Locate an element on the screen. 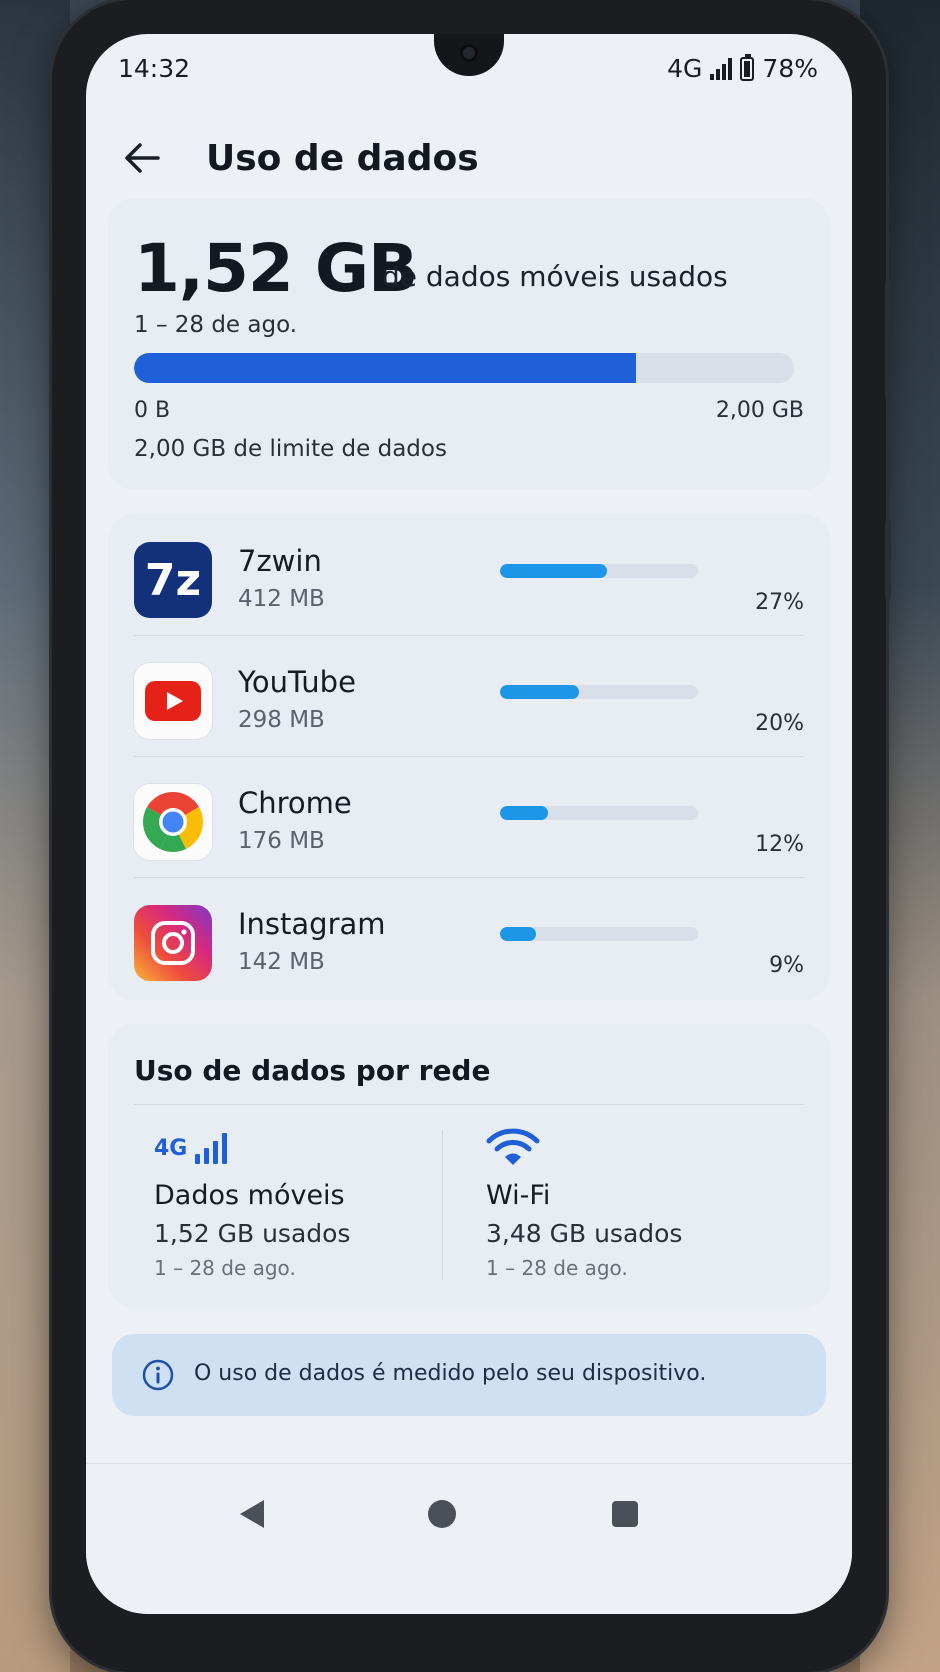 This screenshot has height=1672, width=940. app-size: 412 MB is located at coordinates (281, 599).